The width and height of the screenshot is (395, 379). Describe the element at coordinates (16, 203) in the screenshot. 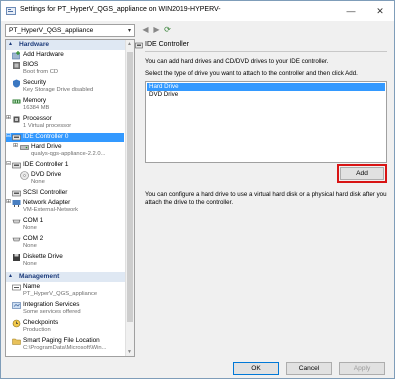

I see `network-adapter-icon` at that location.